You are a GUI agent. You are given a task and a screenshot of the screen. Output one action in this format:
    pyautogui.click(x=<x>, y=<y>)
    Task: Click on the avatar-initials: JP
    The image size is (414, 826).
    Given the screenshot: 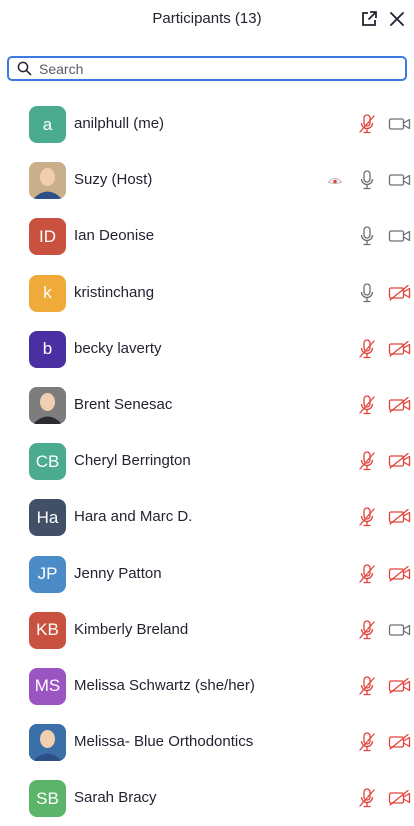 What is the action you would take?
    pyautogui.click(x=47, y=573)
    